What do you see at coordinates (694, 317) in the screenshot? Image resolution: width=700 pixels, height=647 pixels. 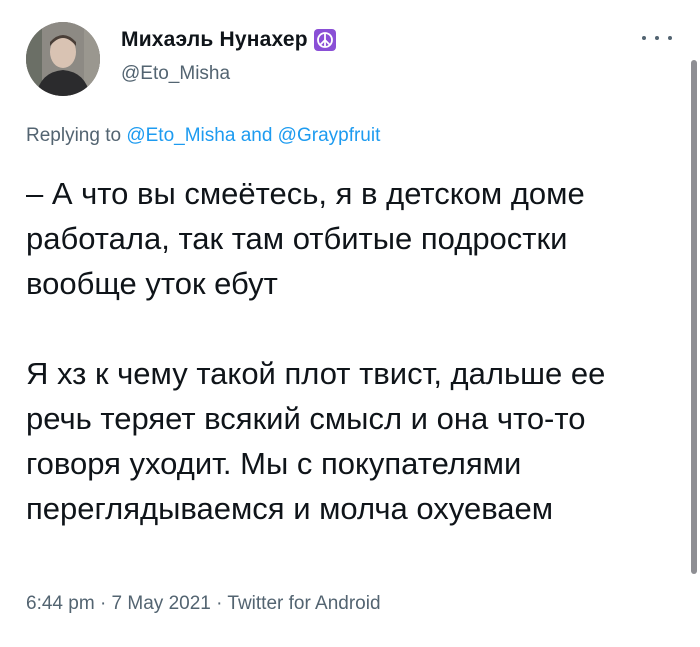 I see `scrollbar` at bounding box center [694, 317].